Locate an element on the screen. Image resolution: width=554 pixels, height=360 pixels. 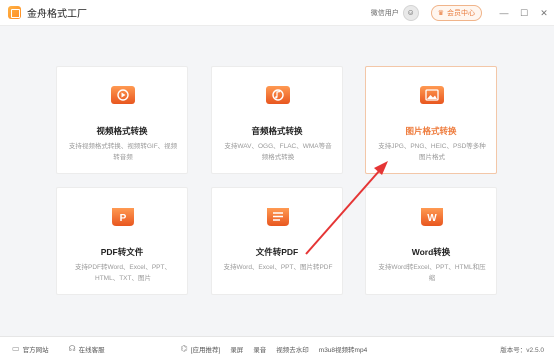
online-support-link: ☊ 在线客服 is located at coordinates (87, 349).